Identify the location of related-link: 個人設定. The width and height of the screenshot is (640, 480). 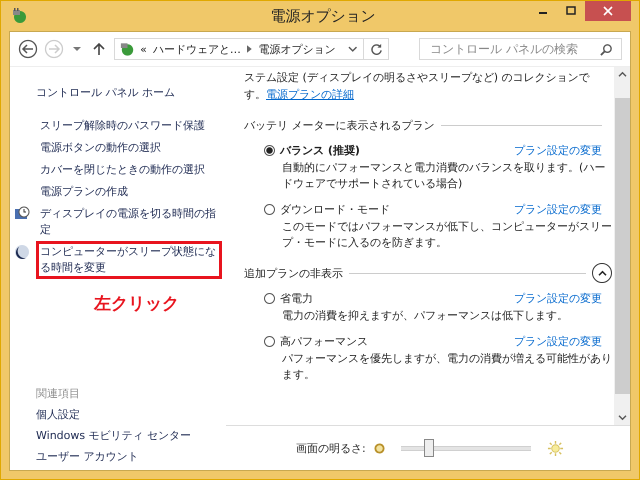
(131, 414).